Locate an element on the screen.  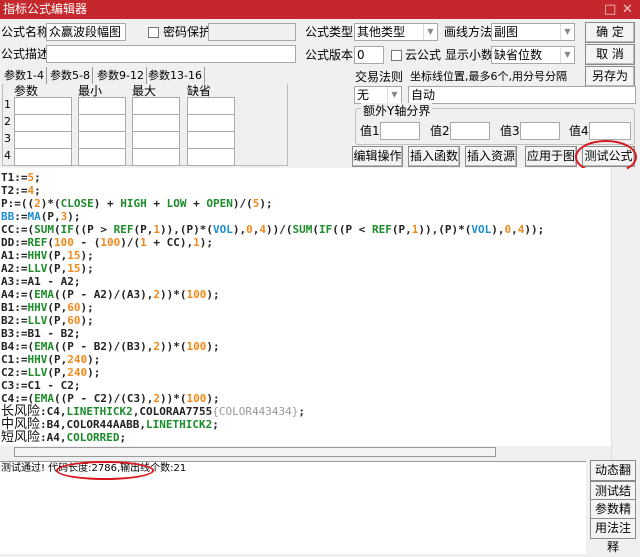
usage-notes-button: 用法注释 is located at coordinates (613, 536).